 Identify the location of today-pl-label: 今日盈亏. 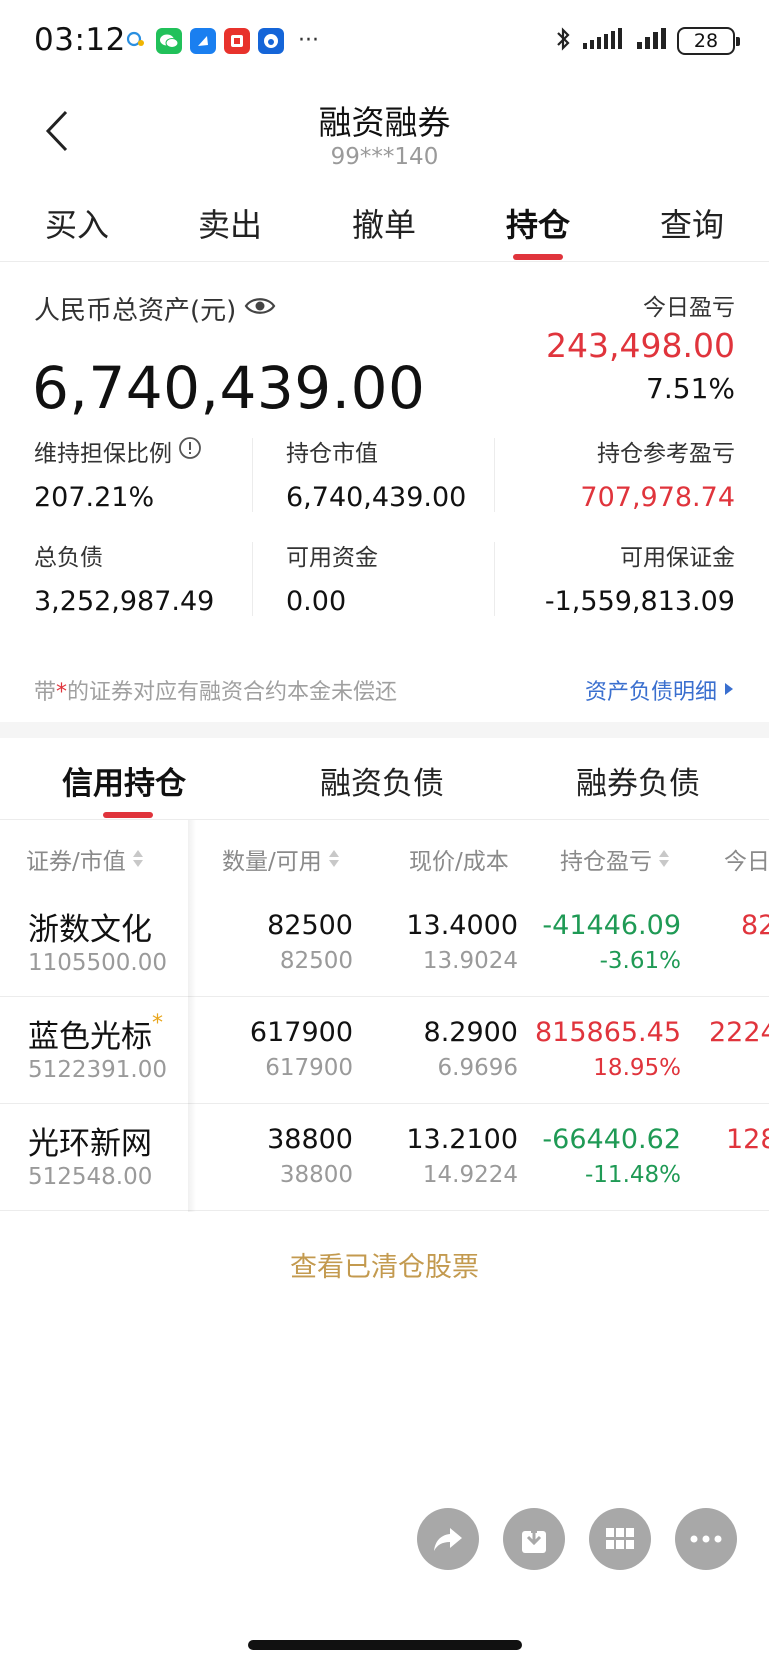
(689, 308).